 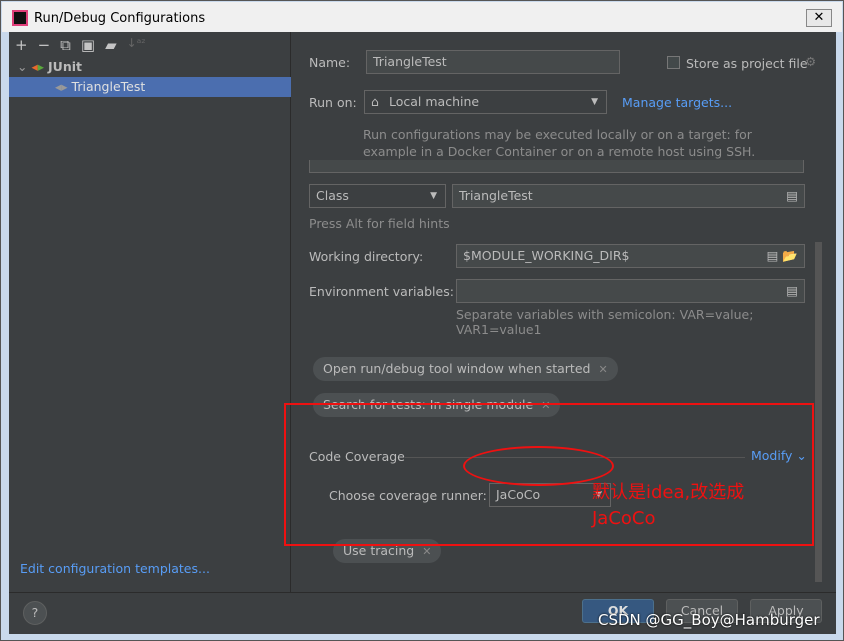 I want to click on scrollbar, so click(x=818, y=412).